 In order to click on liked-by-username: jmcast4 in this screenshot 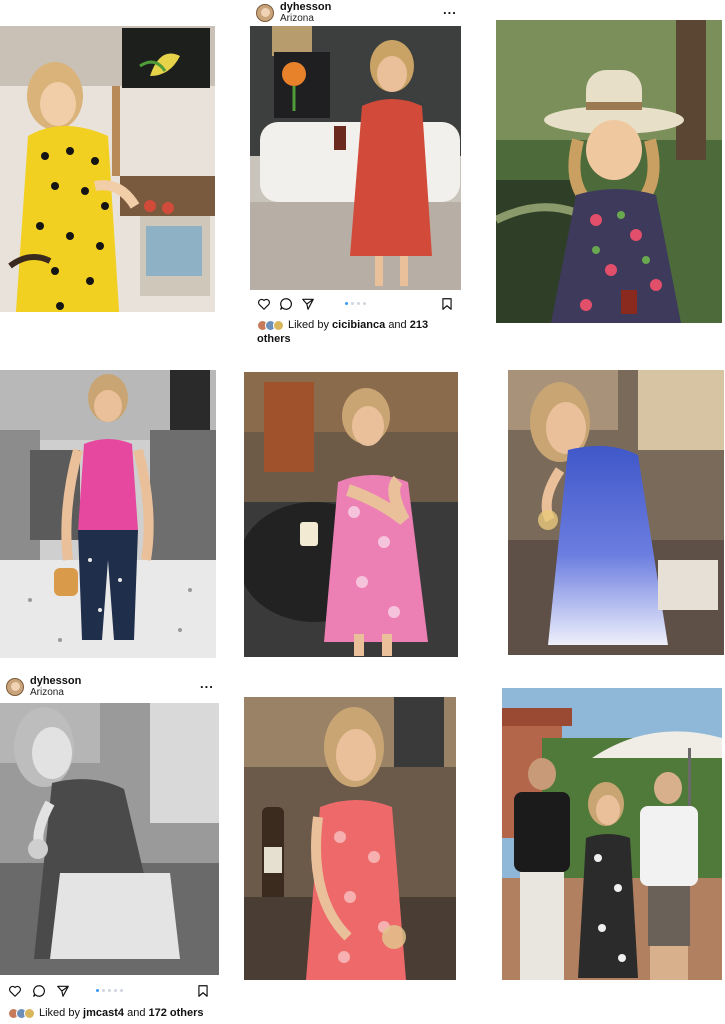, I will do `click(103, 1013)`.